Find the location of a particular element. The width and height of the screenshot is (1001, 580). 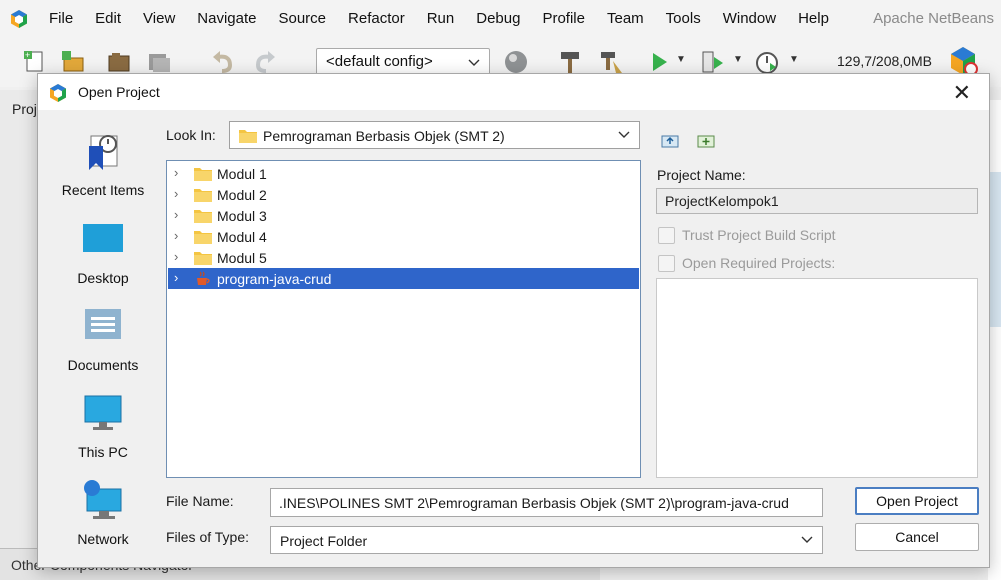

file-name: Modul 5 is located at coordinates (242, 258).